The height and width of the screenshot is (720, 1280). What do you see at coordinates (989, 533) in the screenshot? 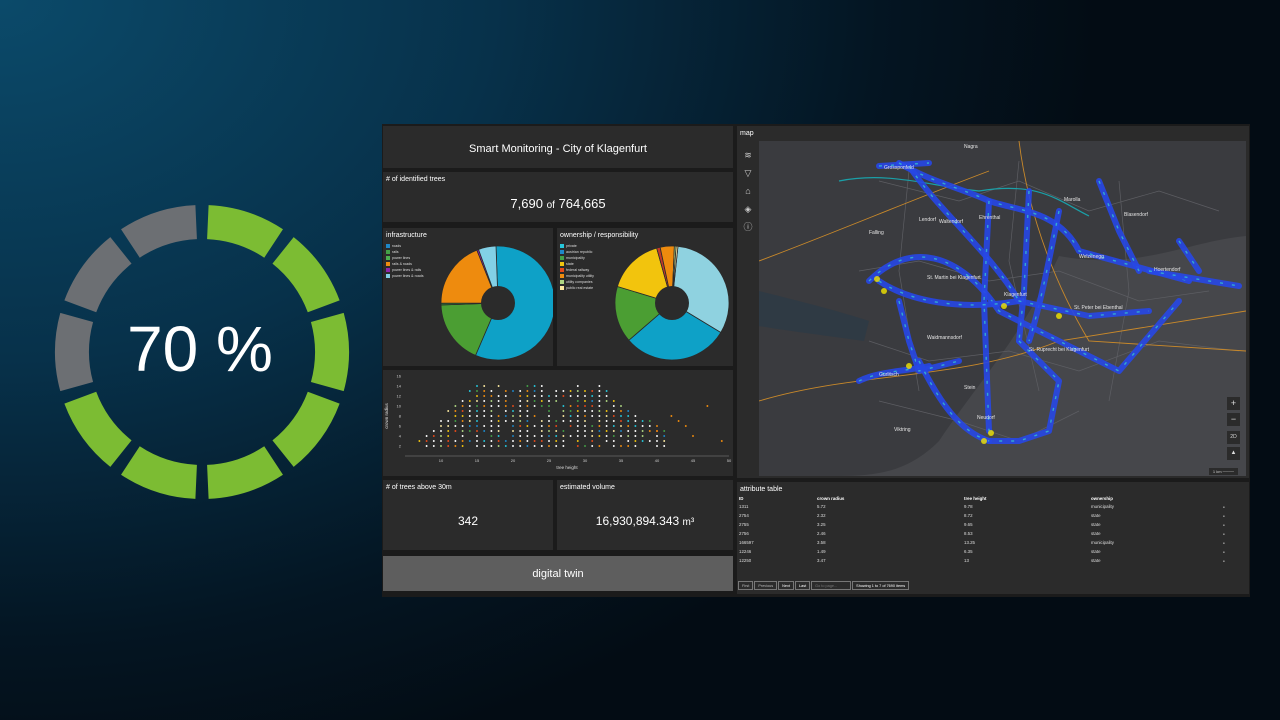
I see `table-row: 2756 2.46 8.53 state ●` at bounding box center [989, 533].